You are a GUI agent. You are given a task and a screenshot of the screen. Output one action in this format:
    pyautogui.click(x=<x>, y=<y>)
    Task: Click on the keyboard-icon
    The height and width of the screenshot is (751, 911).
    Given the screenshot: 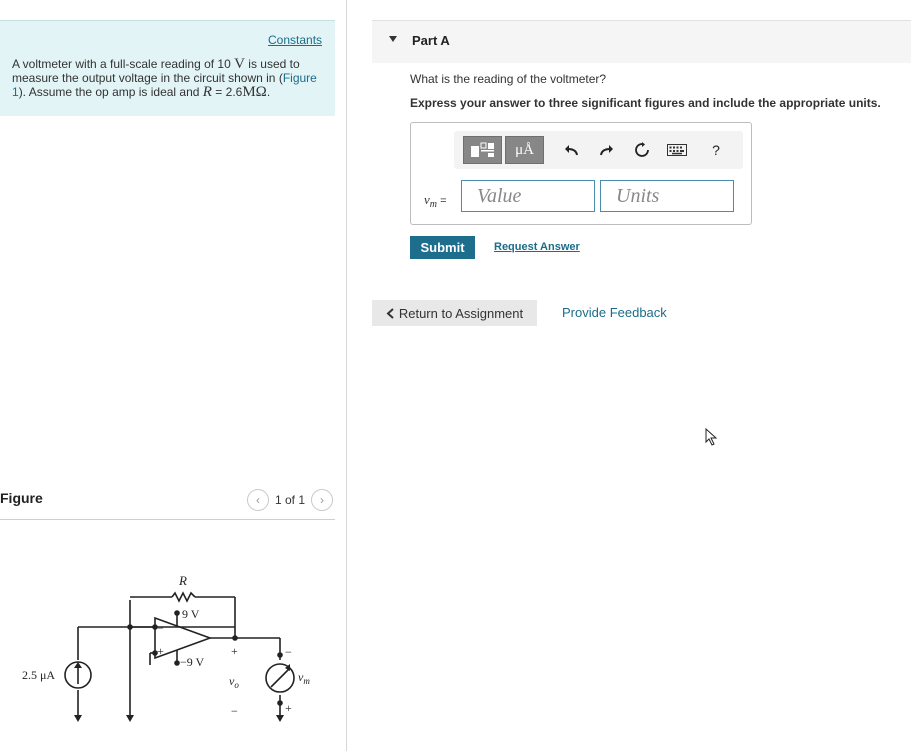 What is the action you would take?
    pyautogui.click(x=677, y=150)
    